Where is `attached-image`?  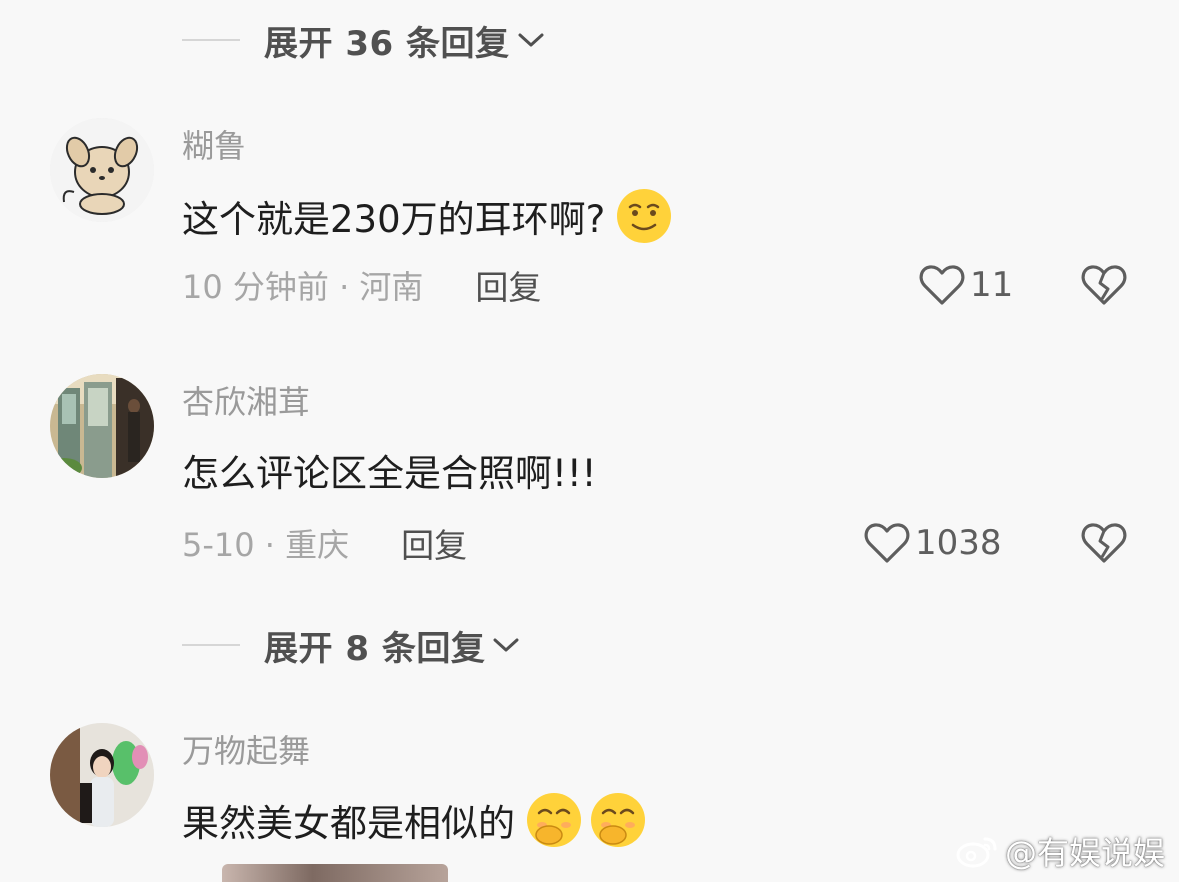
attached-image is located at coordinates (335, 873).